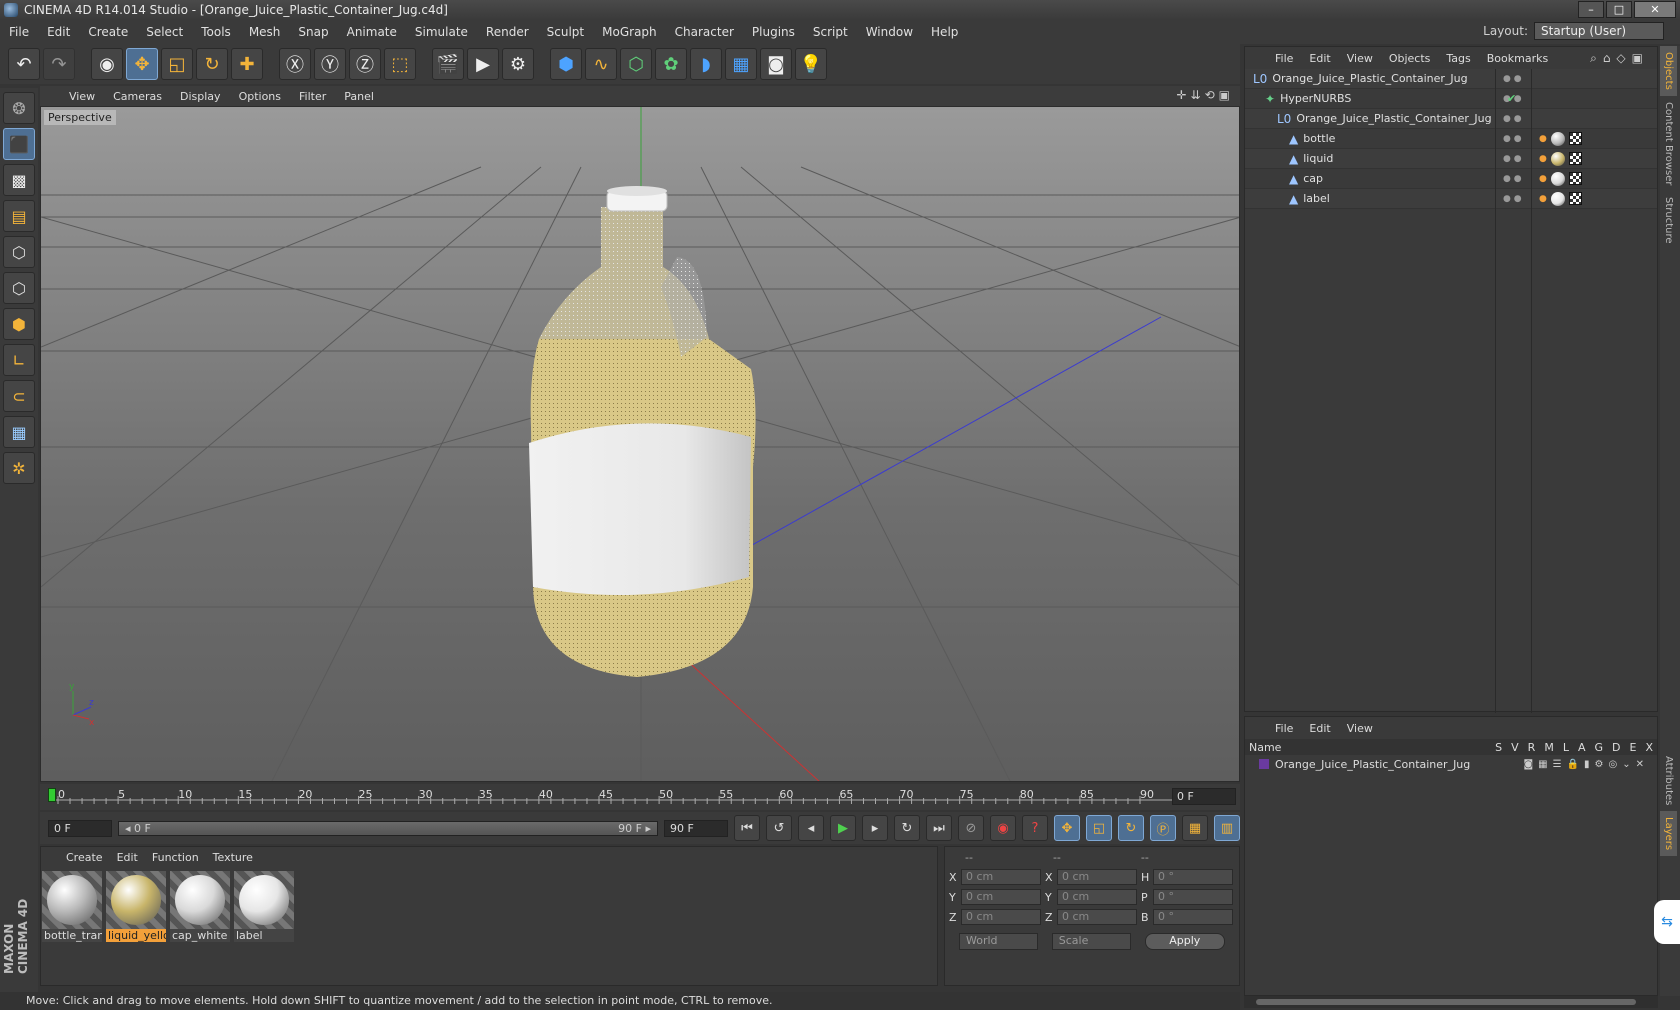  Describe the element at coordinates (483, 64) in the screenshot. I see `render-picture-viewer-icon: ▶` at that location.